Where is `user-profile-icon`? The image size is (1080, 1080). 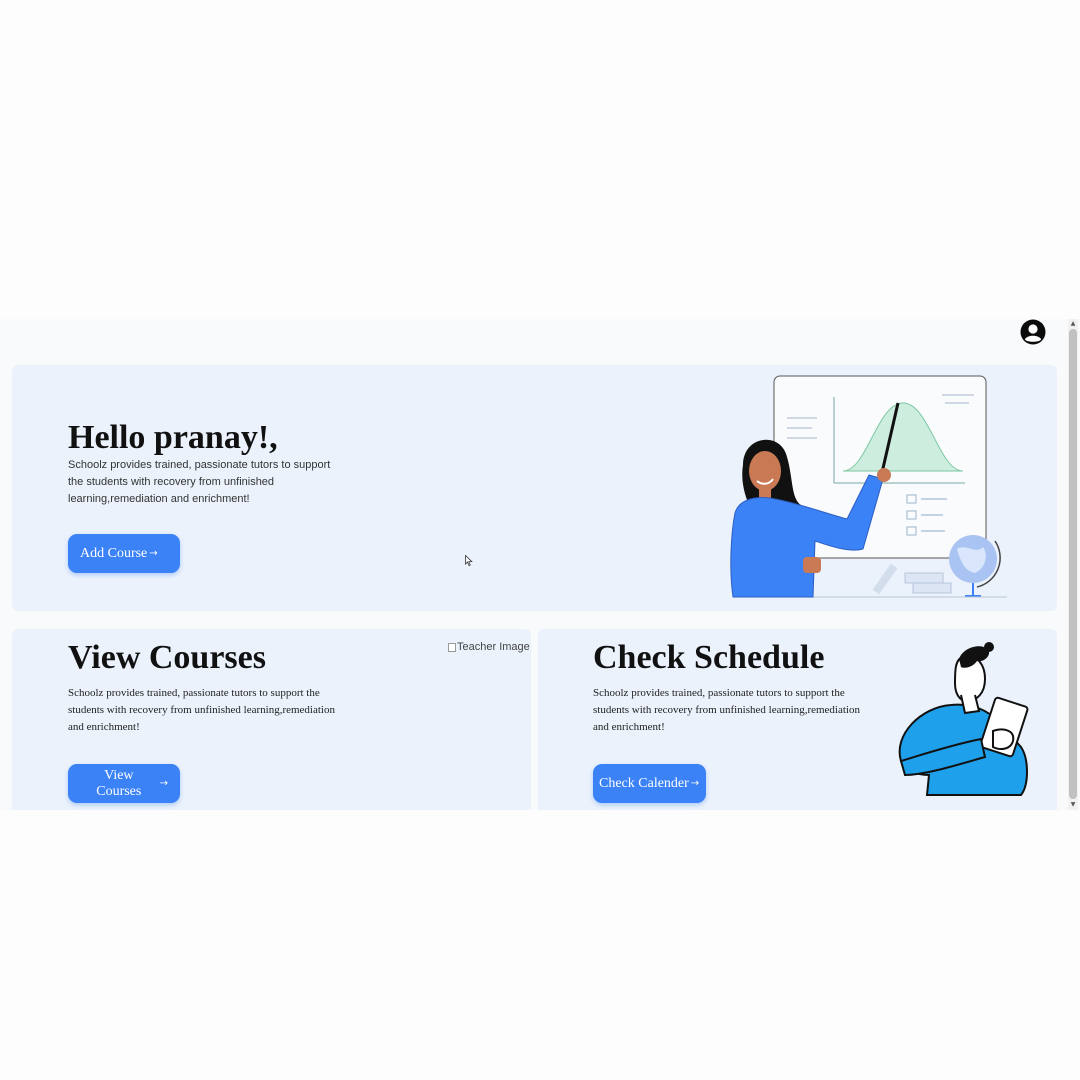 user-profile-icon is located at coordinates (1033, 332).